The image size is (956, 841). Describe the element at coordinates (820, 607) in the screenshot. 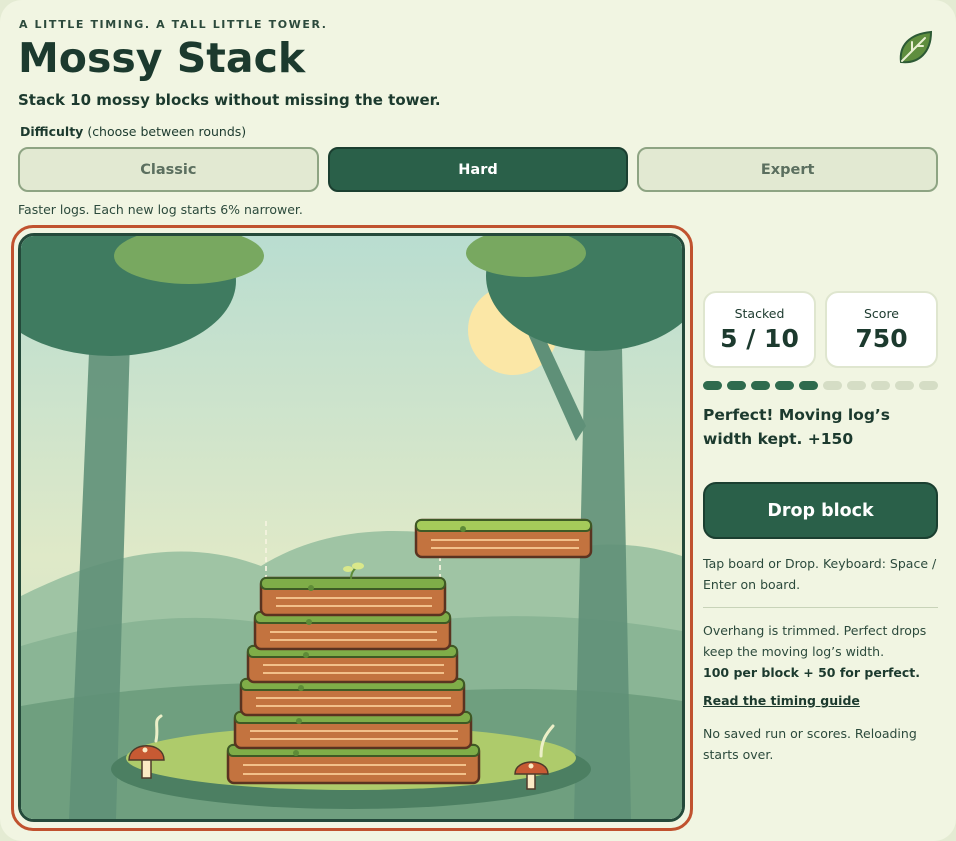

I see `divider` at that location.